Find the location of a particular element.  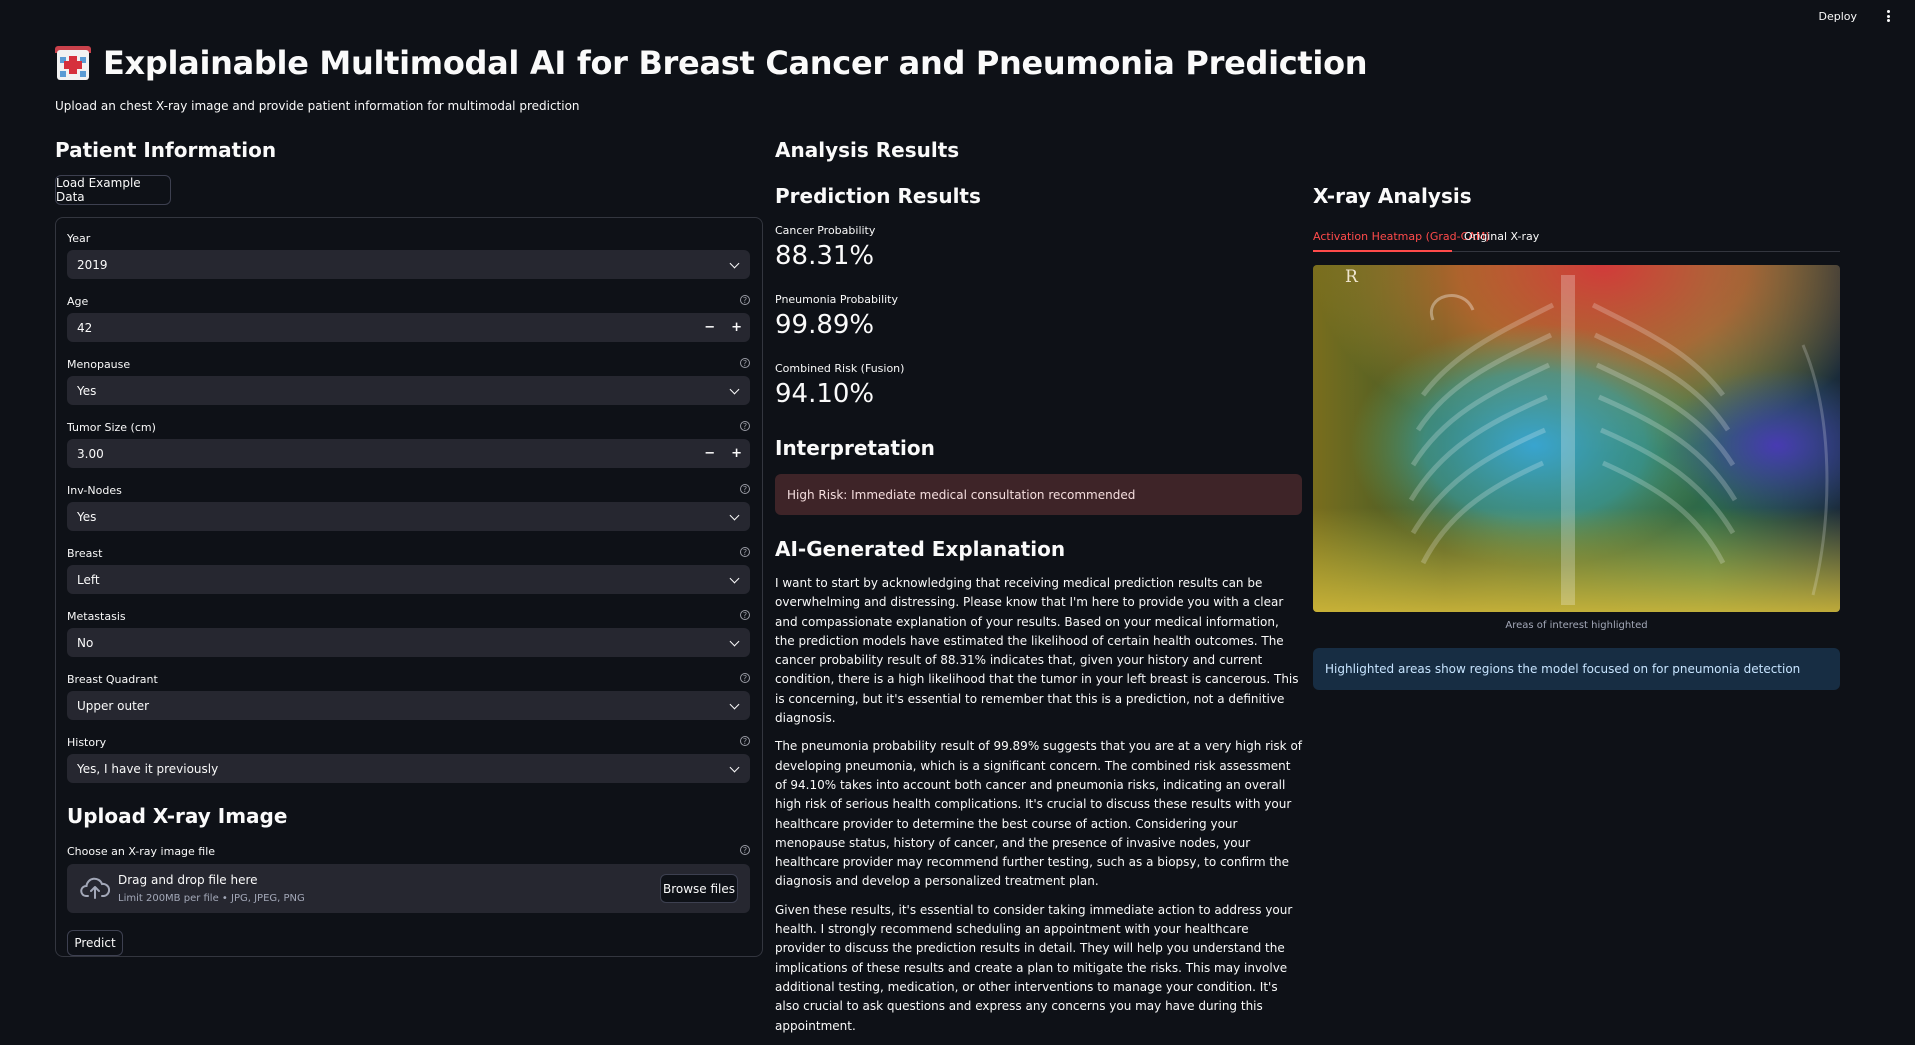

deploy-button: Deploy is located at coordinates (1837, 16).